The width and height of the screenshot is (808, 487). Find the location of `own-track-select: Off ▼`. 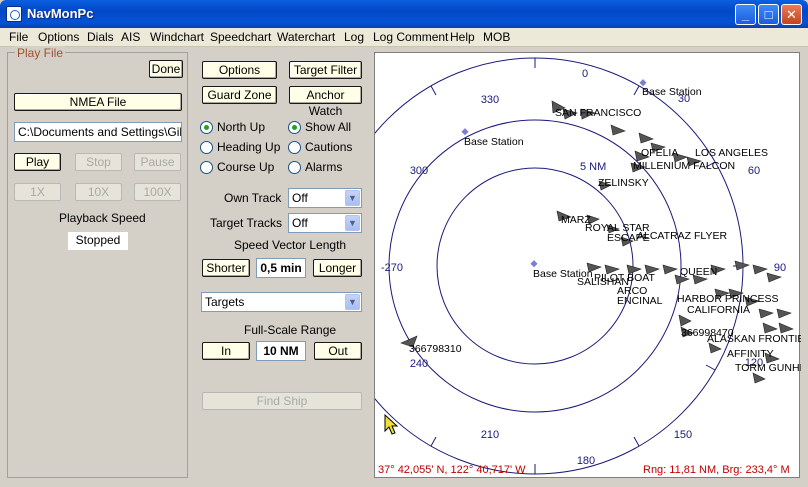

own-track-select: Off ▼ is located at coordinates (325, 198).